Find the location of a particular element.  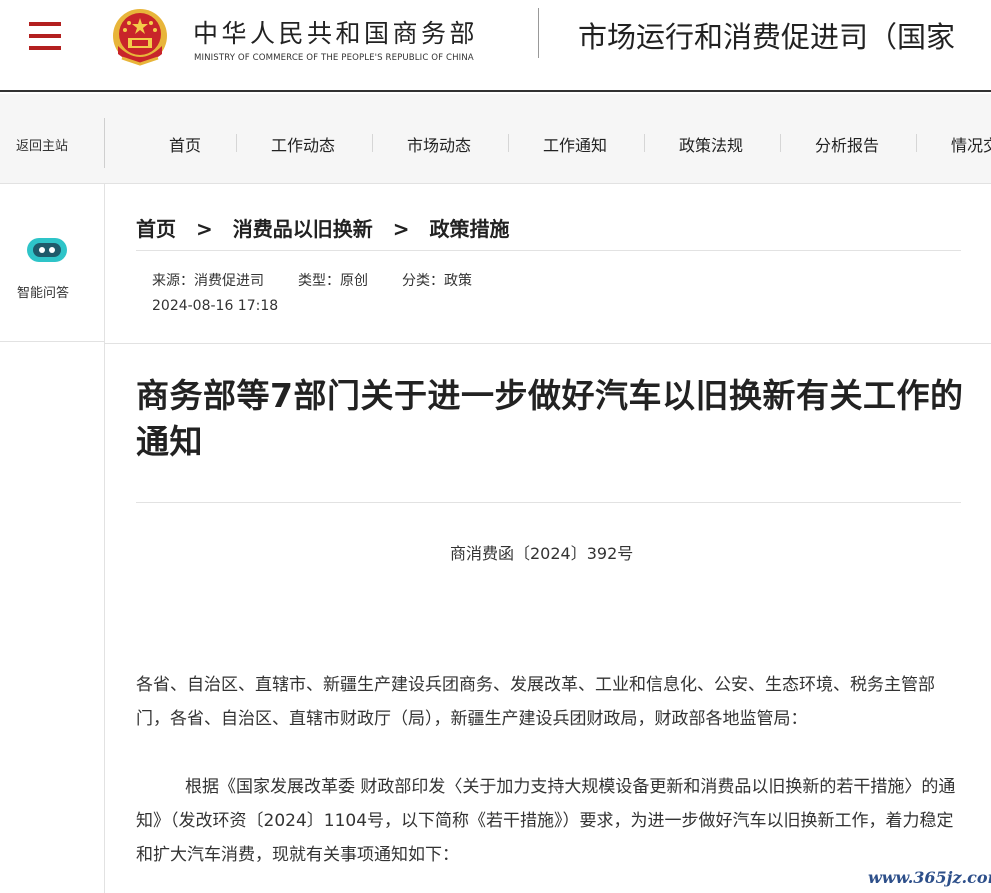

meta-category: 分类：政策 is located at coordinates (437, 281).